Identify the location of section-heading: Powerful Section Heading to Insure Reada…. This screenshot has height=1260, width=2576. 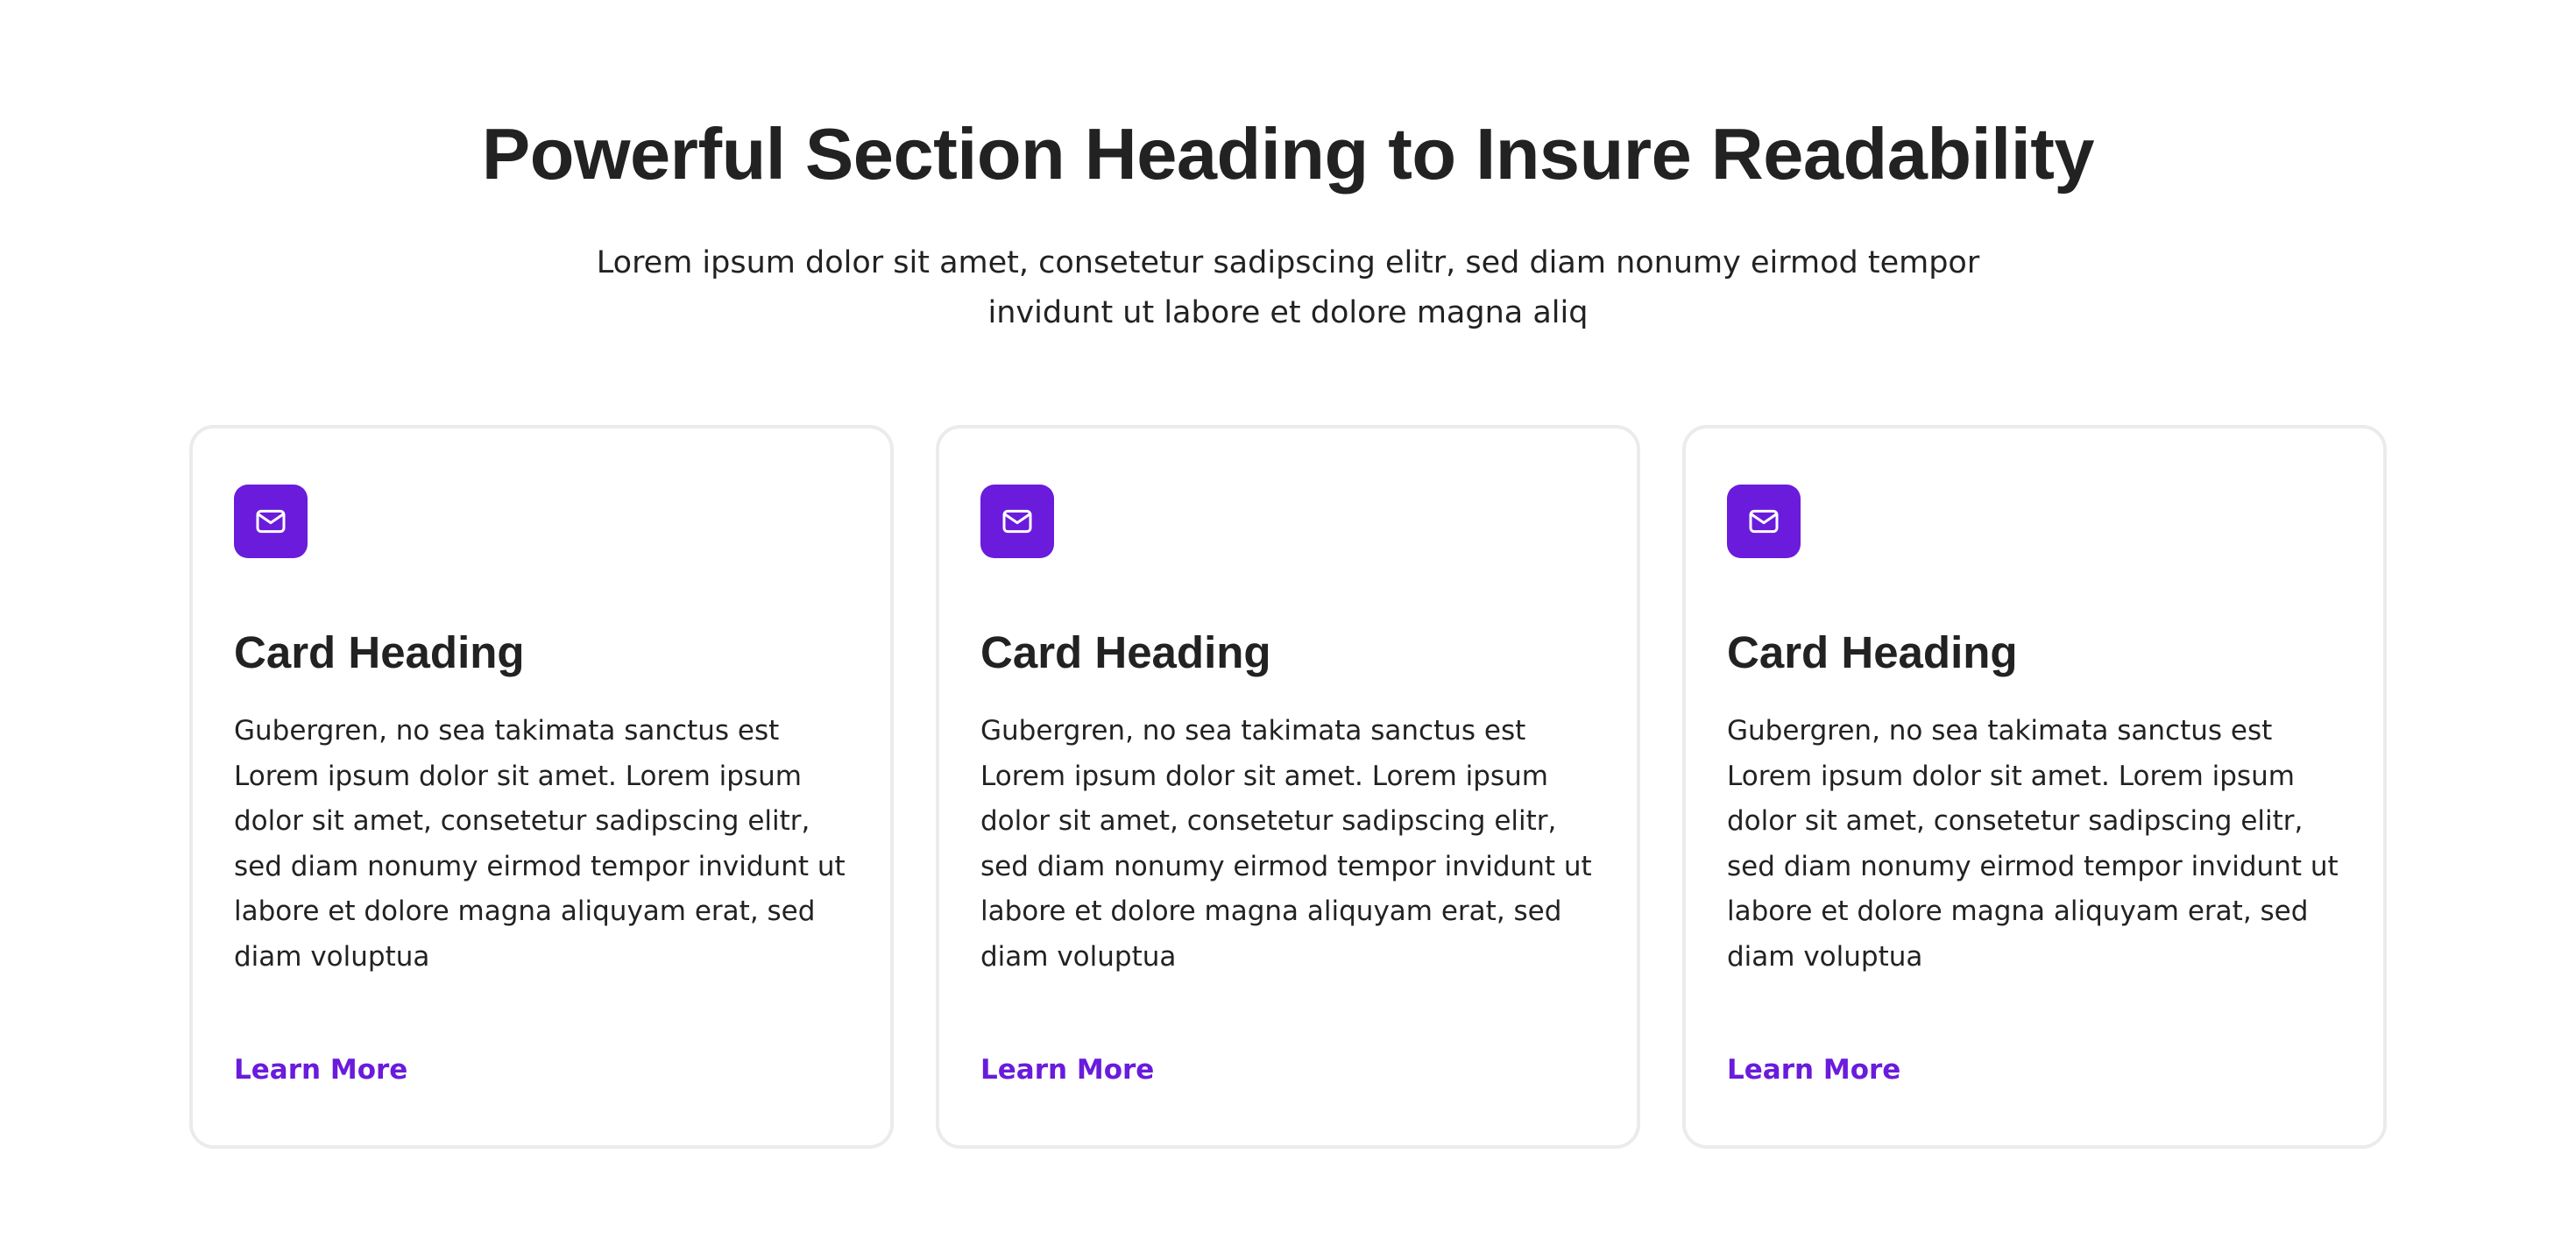
(1288, 154).